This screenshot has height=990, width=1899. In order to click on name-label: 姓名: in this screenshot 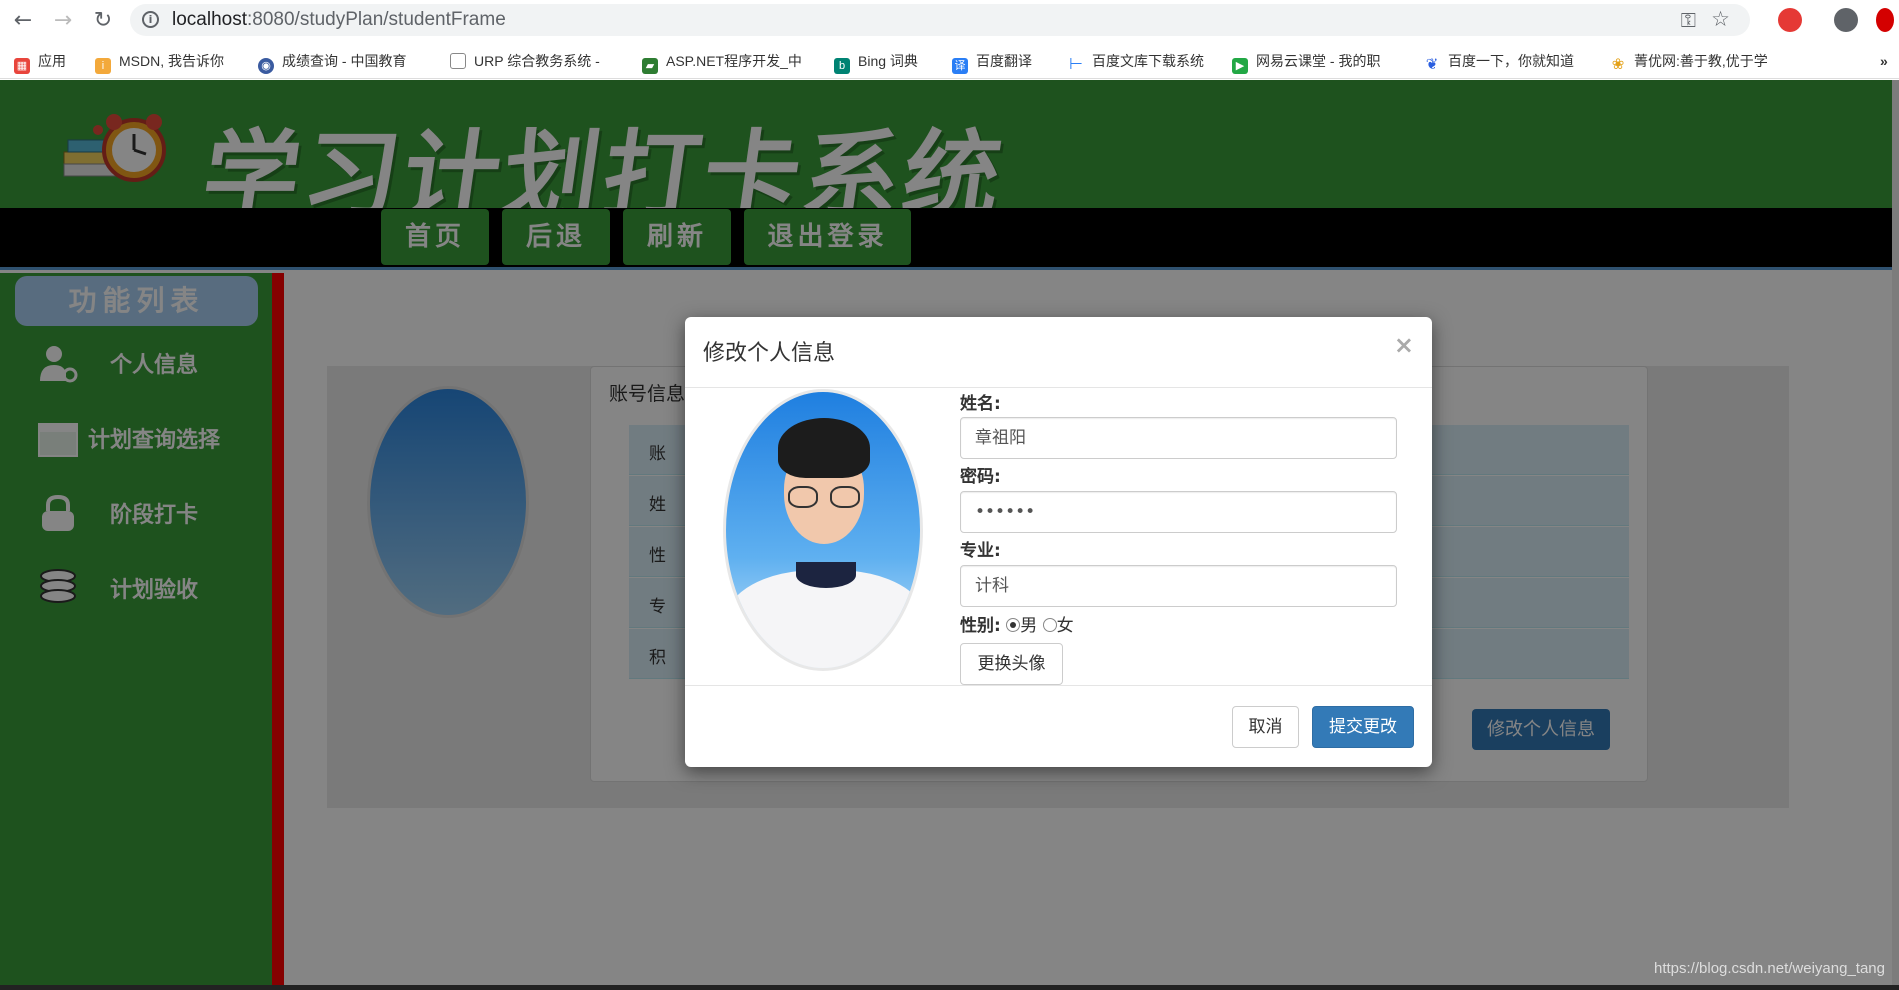, I will do `click(980, 404)`.